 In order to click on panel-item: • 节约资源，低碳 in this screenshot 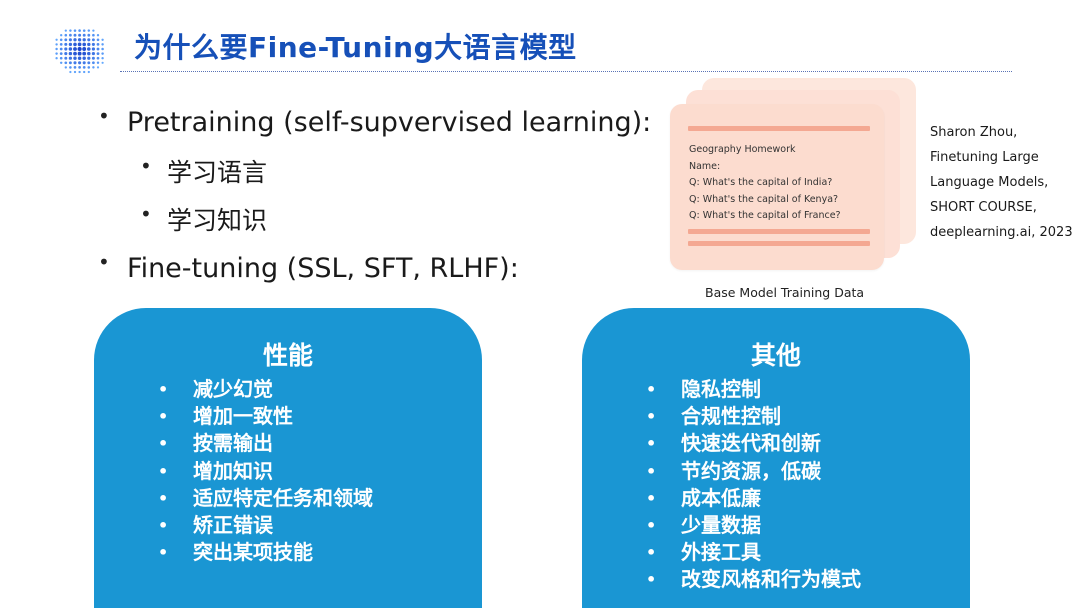, I will do `click(733, 470)`.